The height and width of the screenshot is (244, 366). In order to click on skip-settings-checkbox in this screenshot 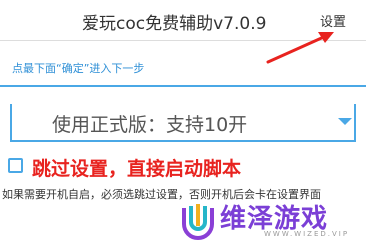, I will do `click(15, 165)`.